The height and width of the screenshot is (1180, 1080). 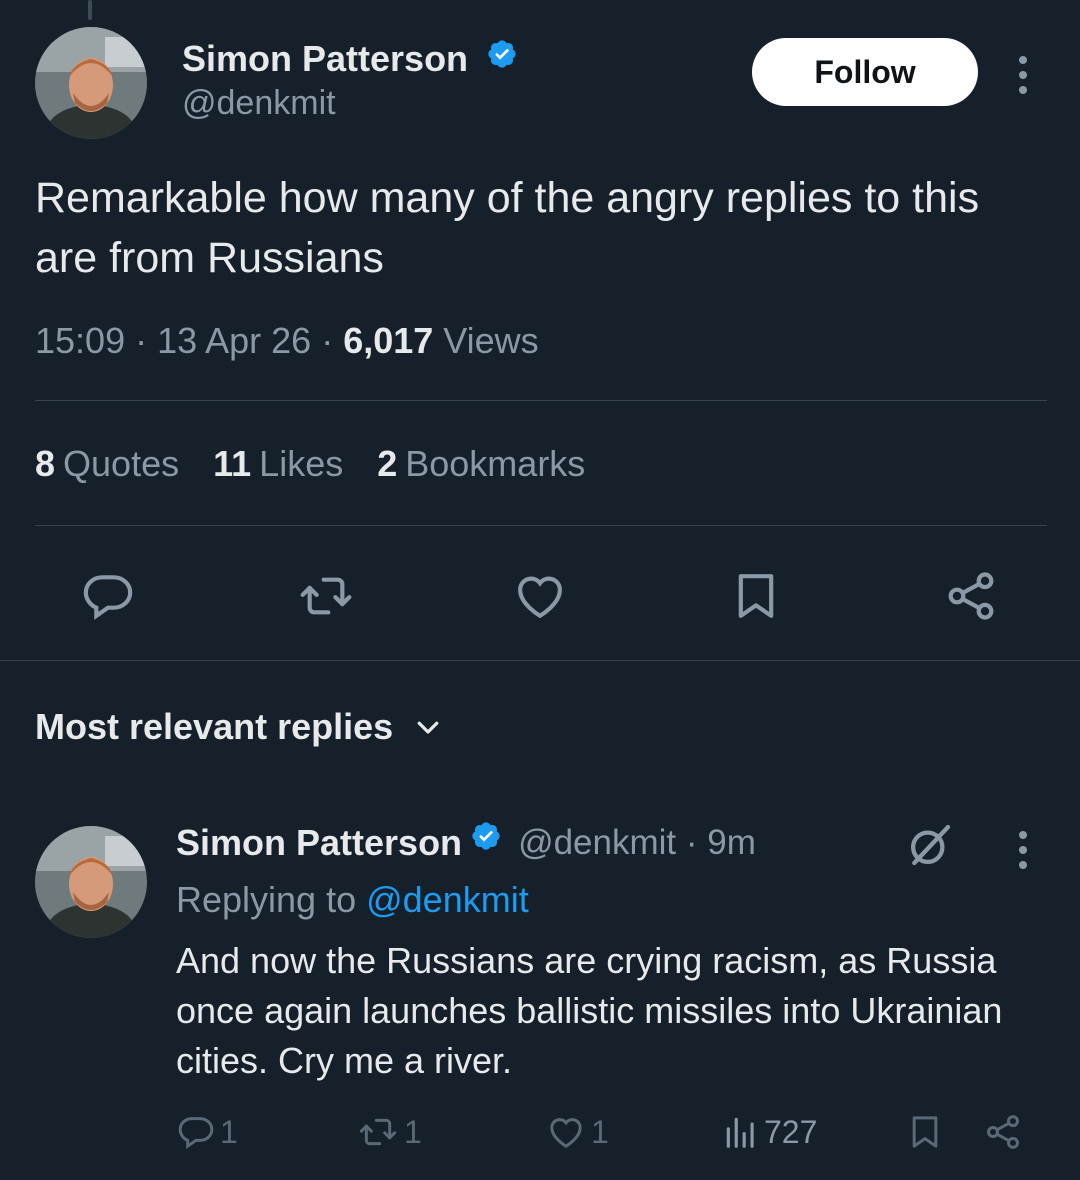 I want to click on tweet-stats: 8 Quotes 11 Likes 2 Bookmarks, so click(x=310, y=464).